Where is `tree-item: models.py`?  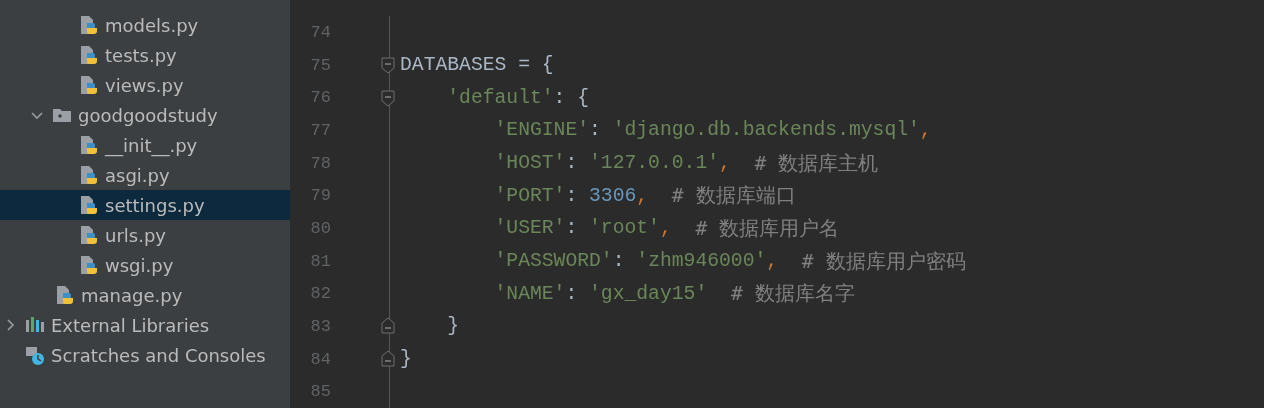
tree-item: models.py is located at coordinates (145, 25).